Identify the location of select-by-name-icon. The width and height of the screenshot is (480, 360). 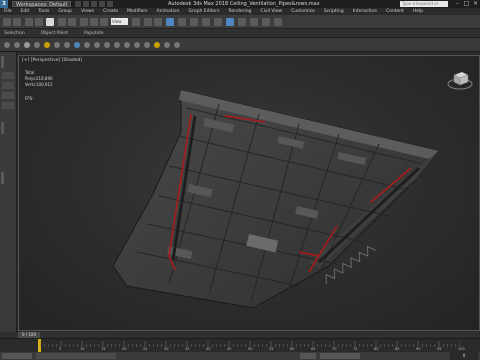
(72, 22).